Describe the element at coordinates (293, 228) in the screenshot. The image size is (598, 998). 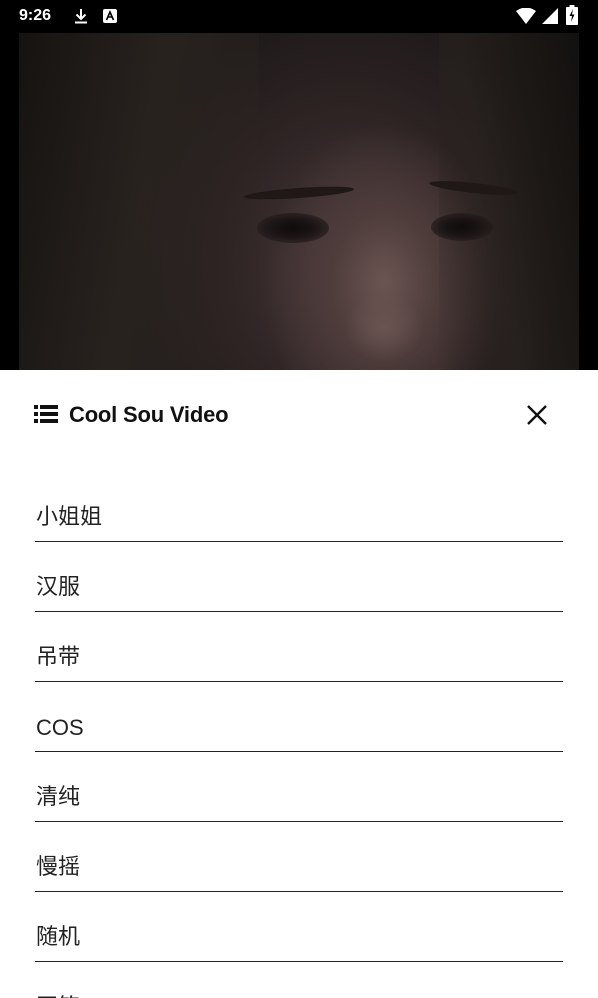
I see `video-eye-left` at that location.